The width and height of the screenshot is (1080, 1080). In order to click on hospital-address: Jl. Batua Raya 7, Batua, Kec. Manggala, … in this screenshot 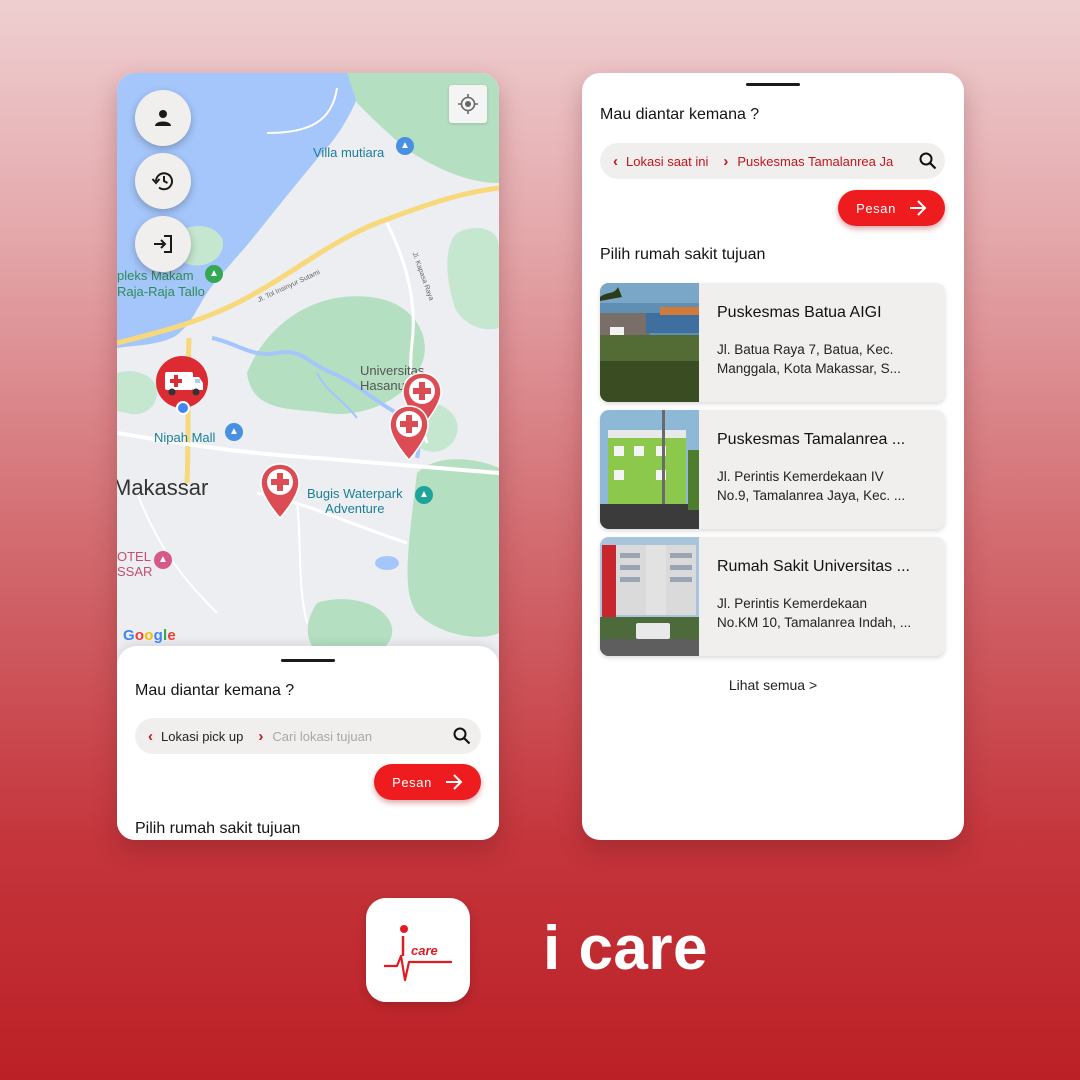, I will do `click(823, 359)`.